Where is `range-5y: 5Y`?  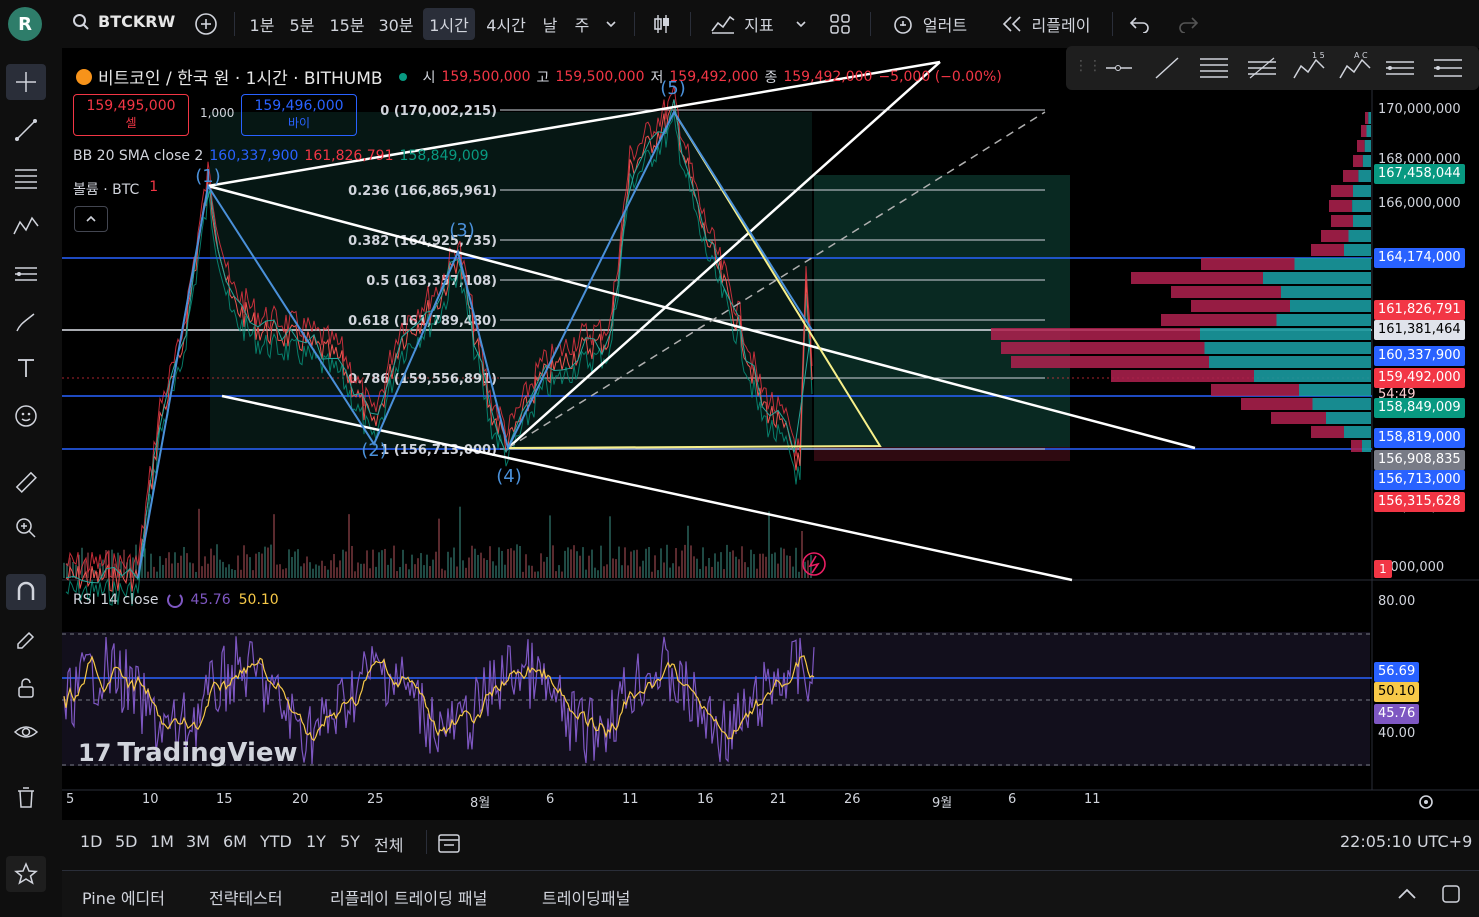
range-5y: 5Y is located at coordinates (350, 841).